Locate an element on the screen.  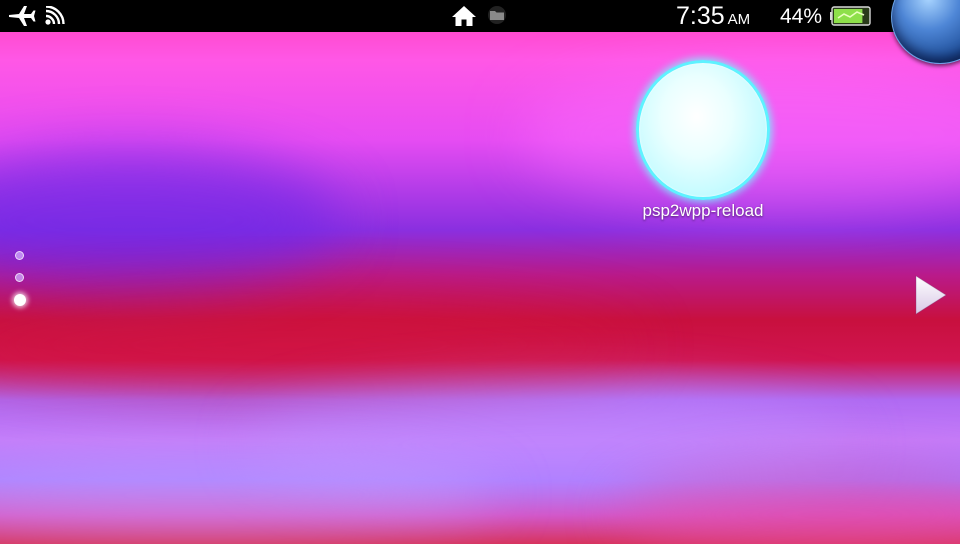
battery-icon is located at coordinates (850, 16).